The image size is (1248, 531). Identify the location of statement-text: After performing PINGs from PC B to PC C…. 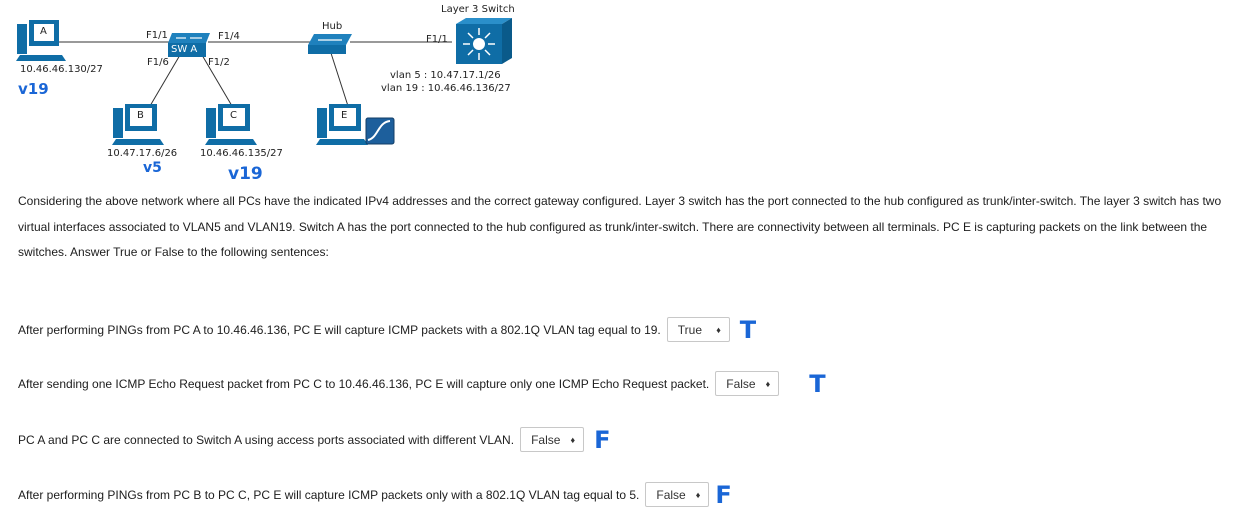
(329, 494).